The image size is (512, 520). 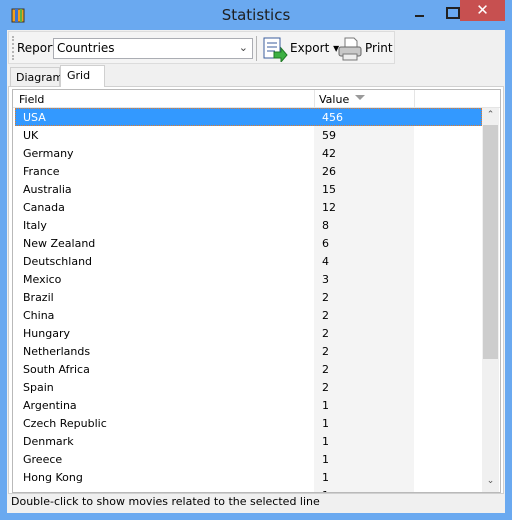 What do you see at coordinates (334, 99) in the screenshot?
I see `column-header-value: Value` at bounding box center [334, 99].